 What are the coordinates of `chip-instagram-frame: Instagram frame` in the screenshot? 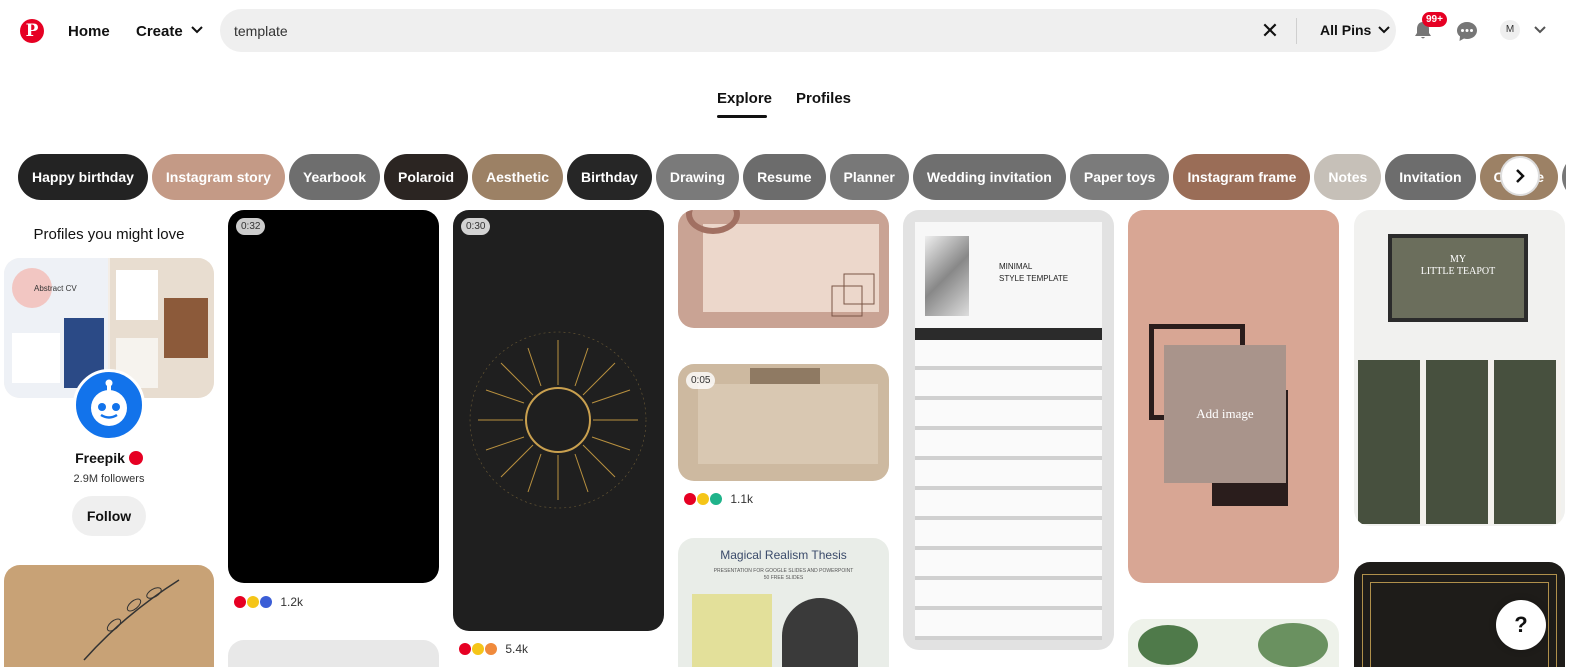 It's located at (1242, 177).